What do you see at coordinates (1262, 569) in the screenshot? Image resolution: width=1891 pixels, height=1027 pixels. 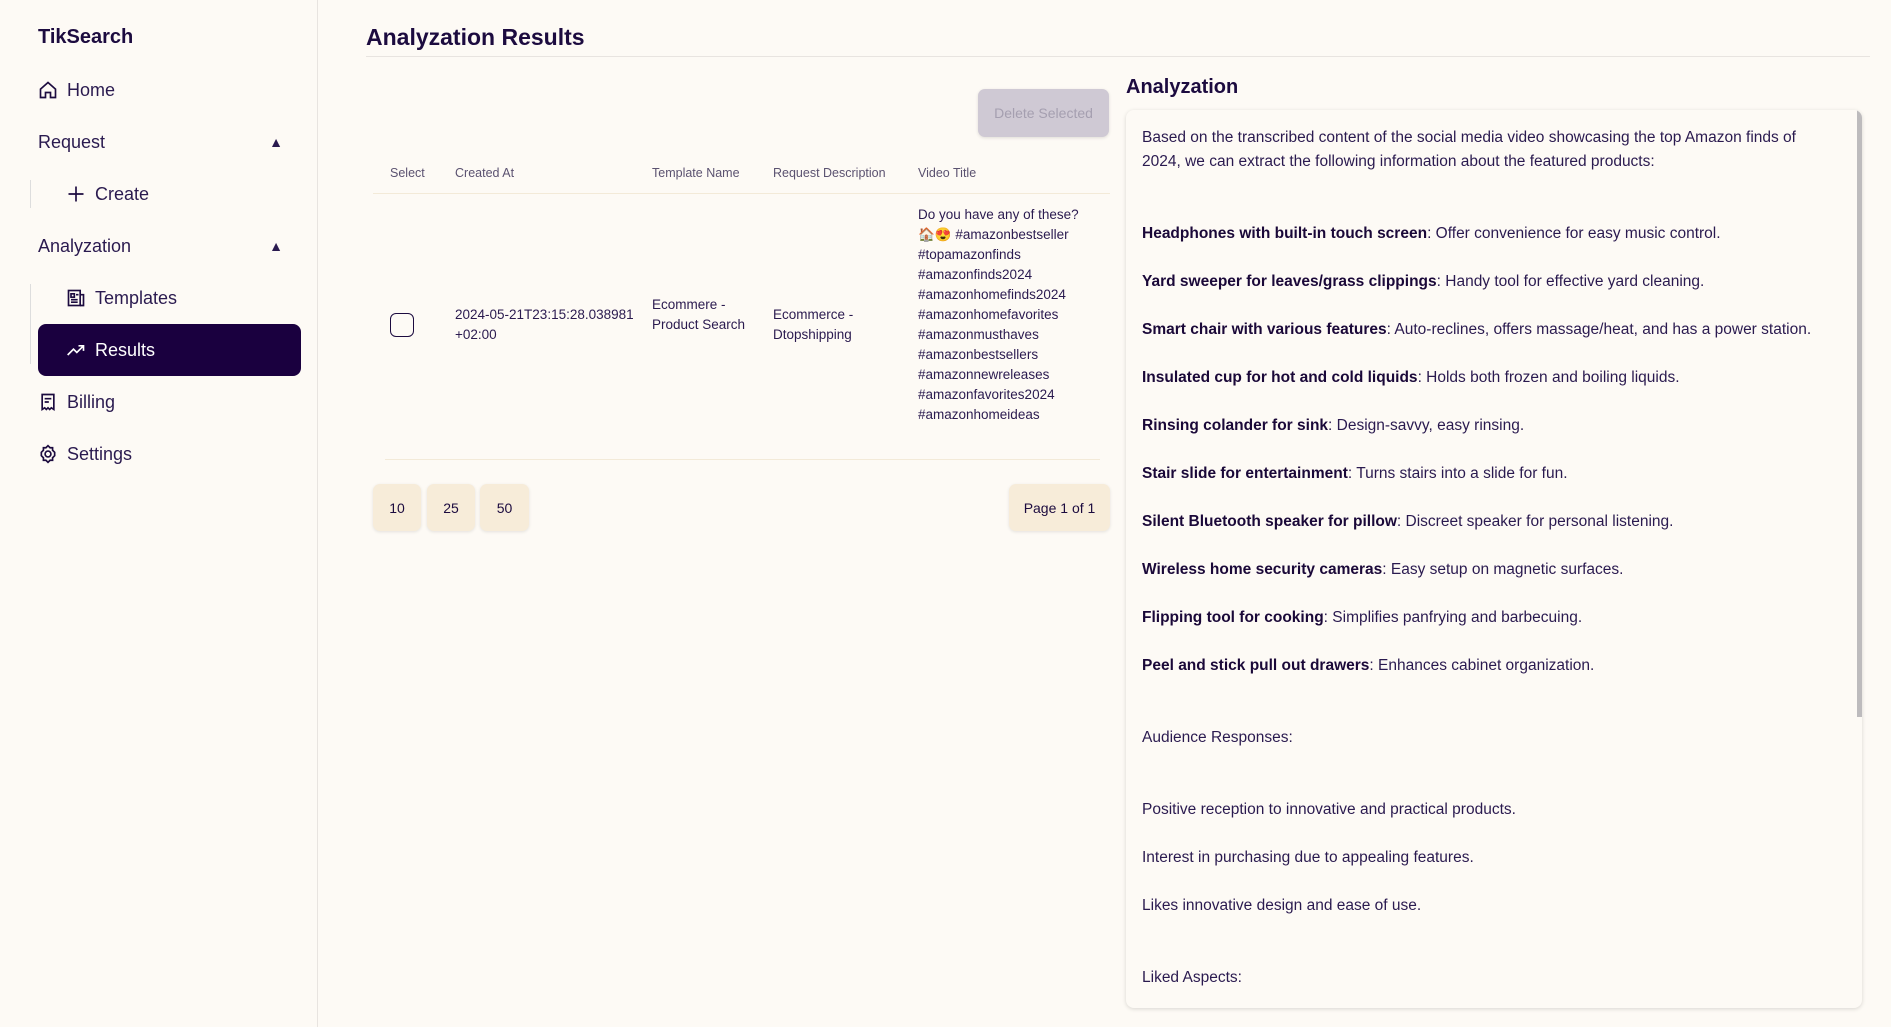 I see `product-name: Wireless home security cameras` at bounding box center [1262, 569].